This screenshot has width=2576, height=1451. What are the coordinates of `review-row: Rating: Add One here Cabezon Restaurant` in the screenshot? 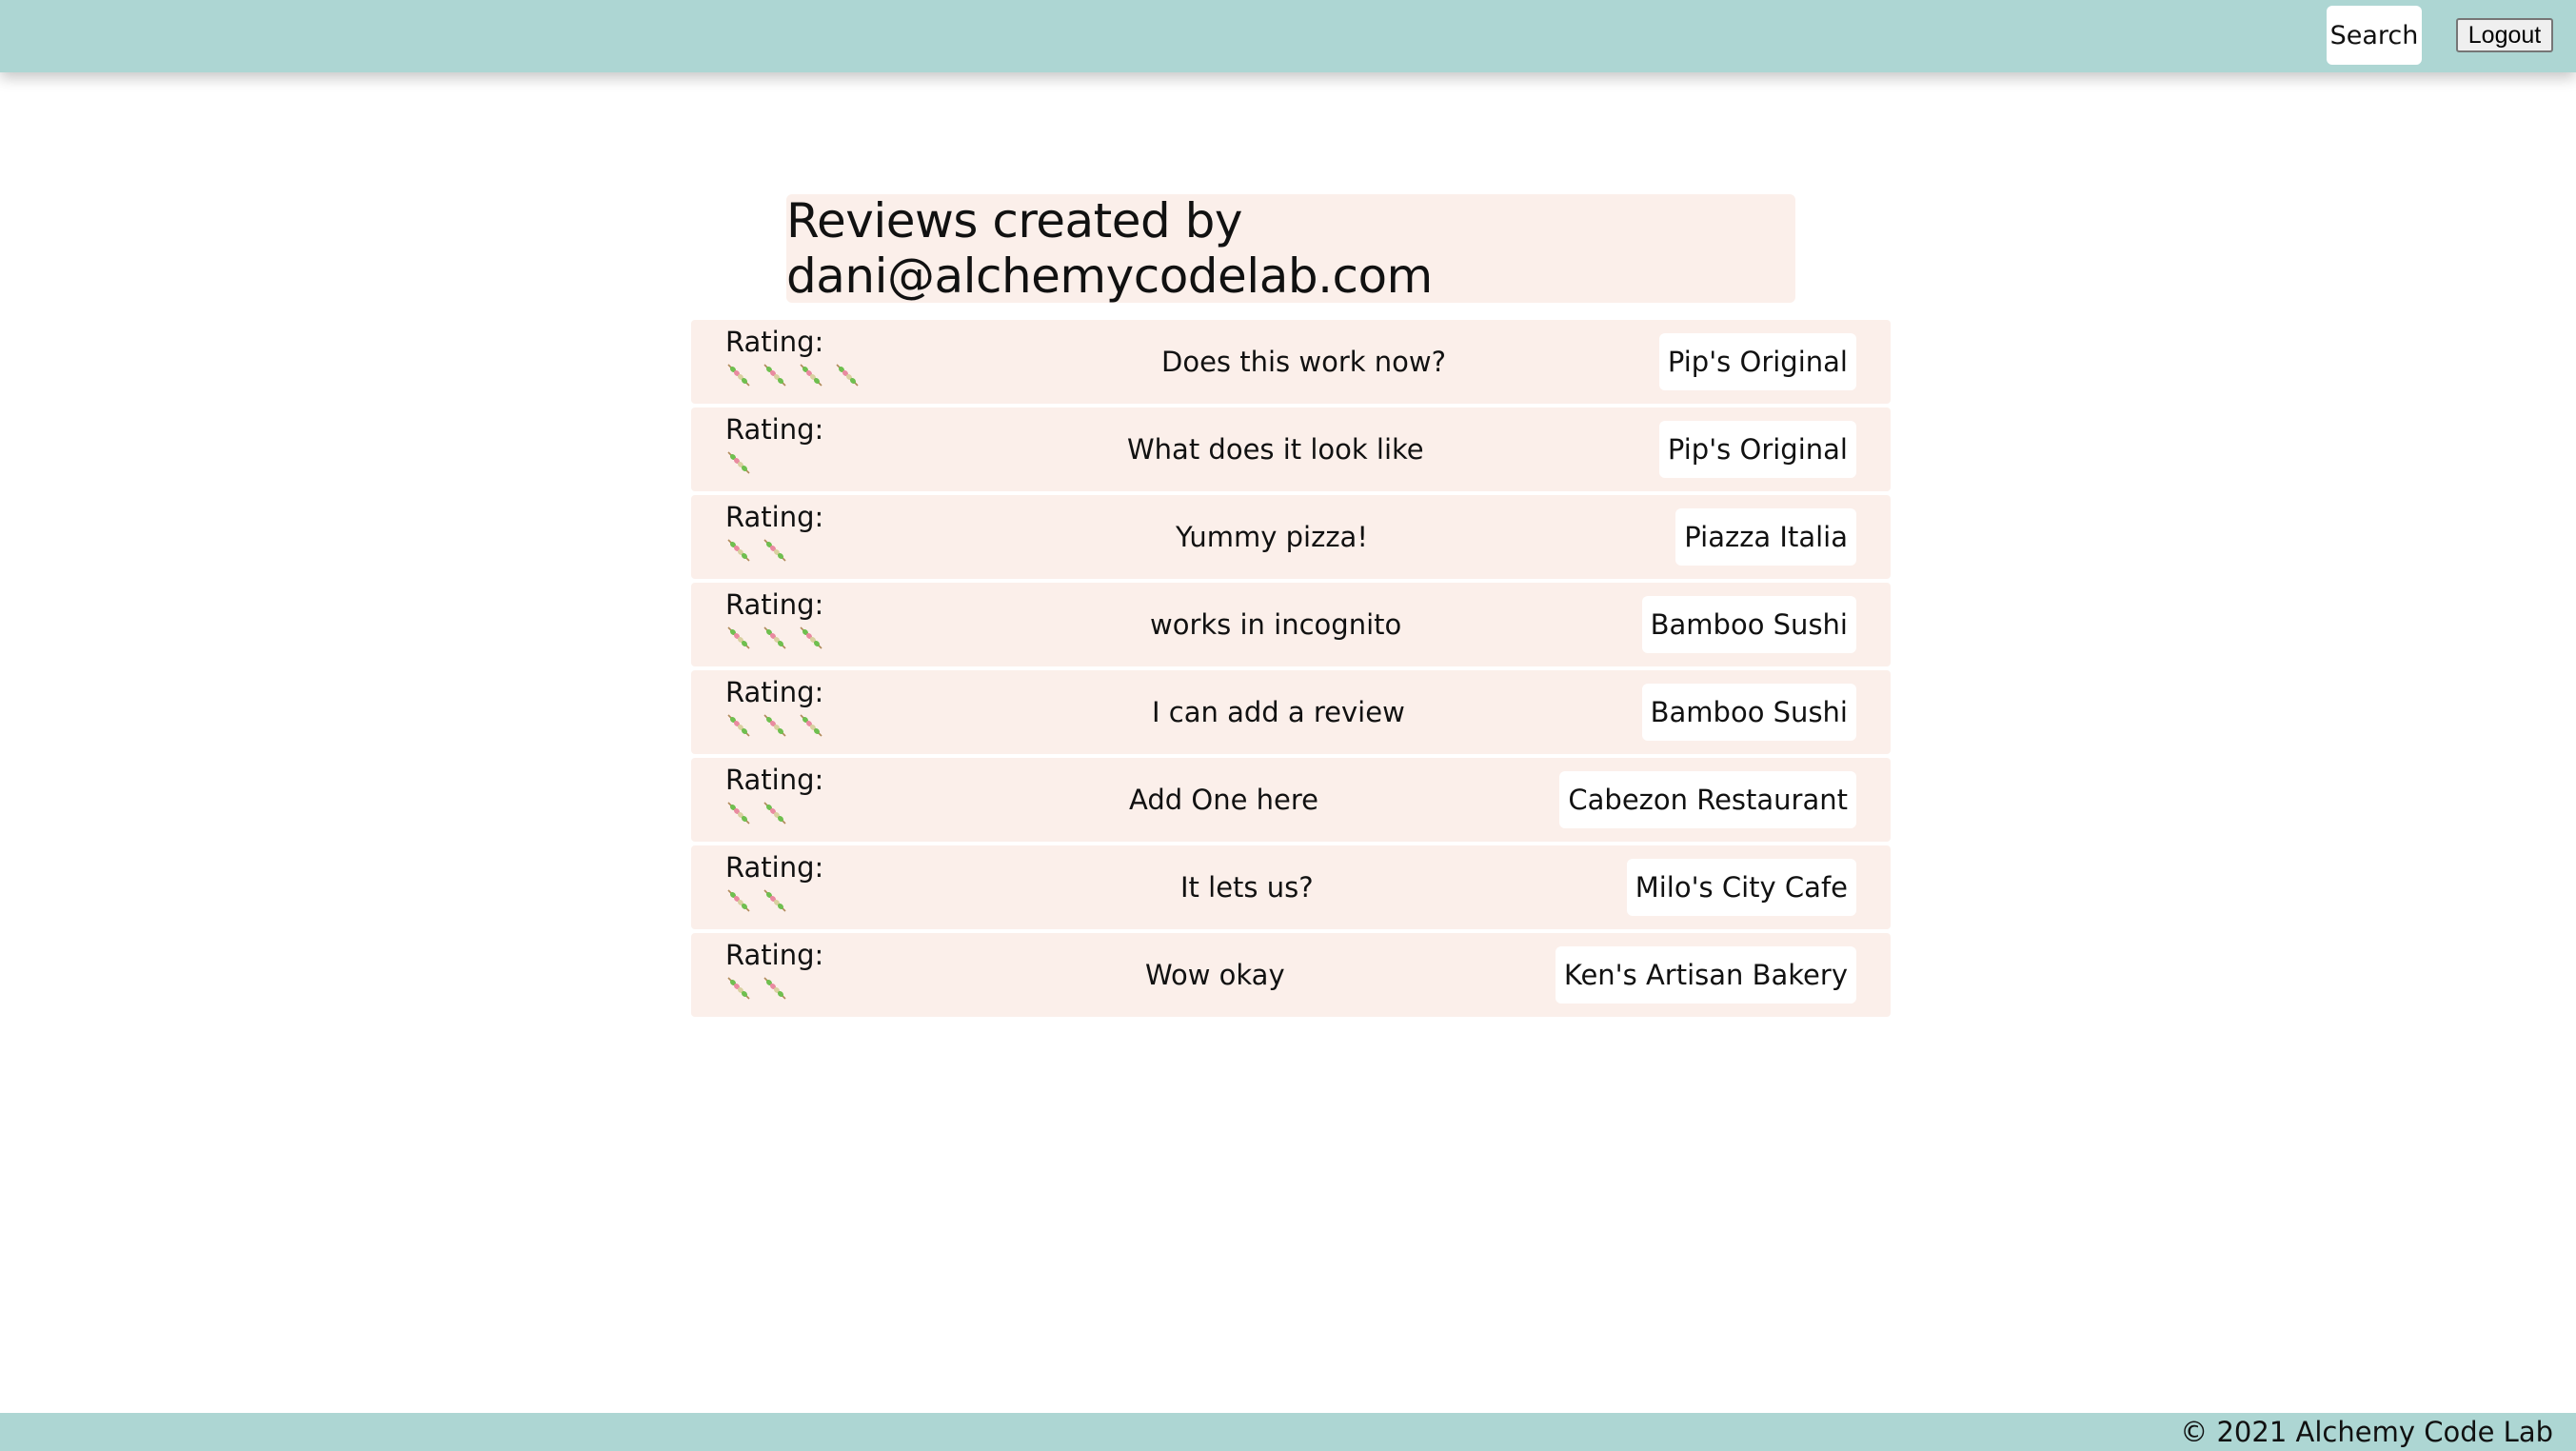 It's located at (1291, 800).